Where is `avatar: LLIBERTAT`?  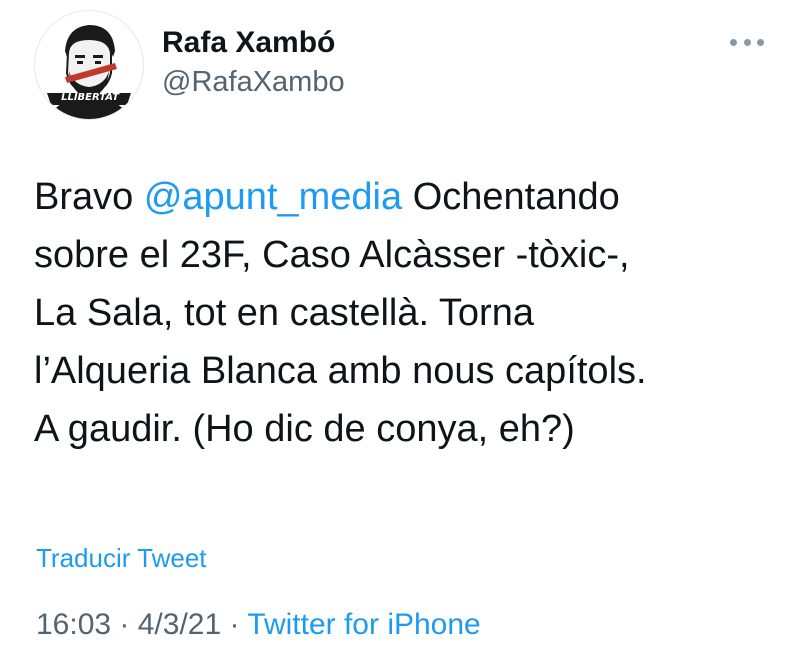
avatar: LLIBERTAT is located at coordinates (89, 65).